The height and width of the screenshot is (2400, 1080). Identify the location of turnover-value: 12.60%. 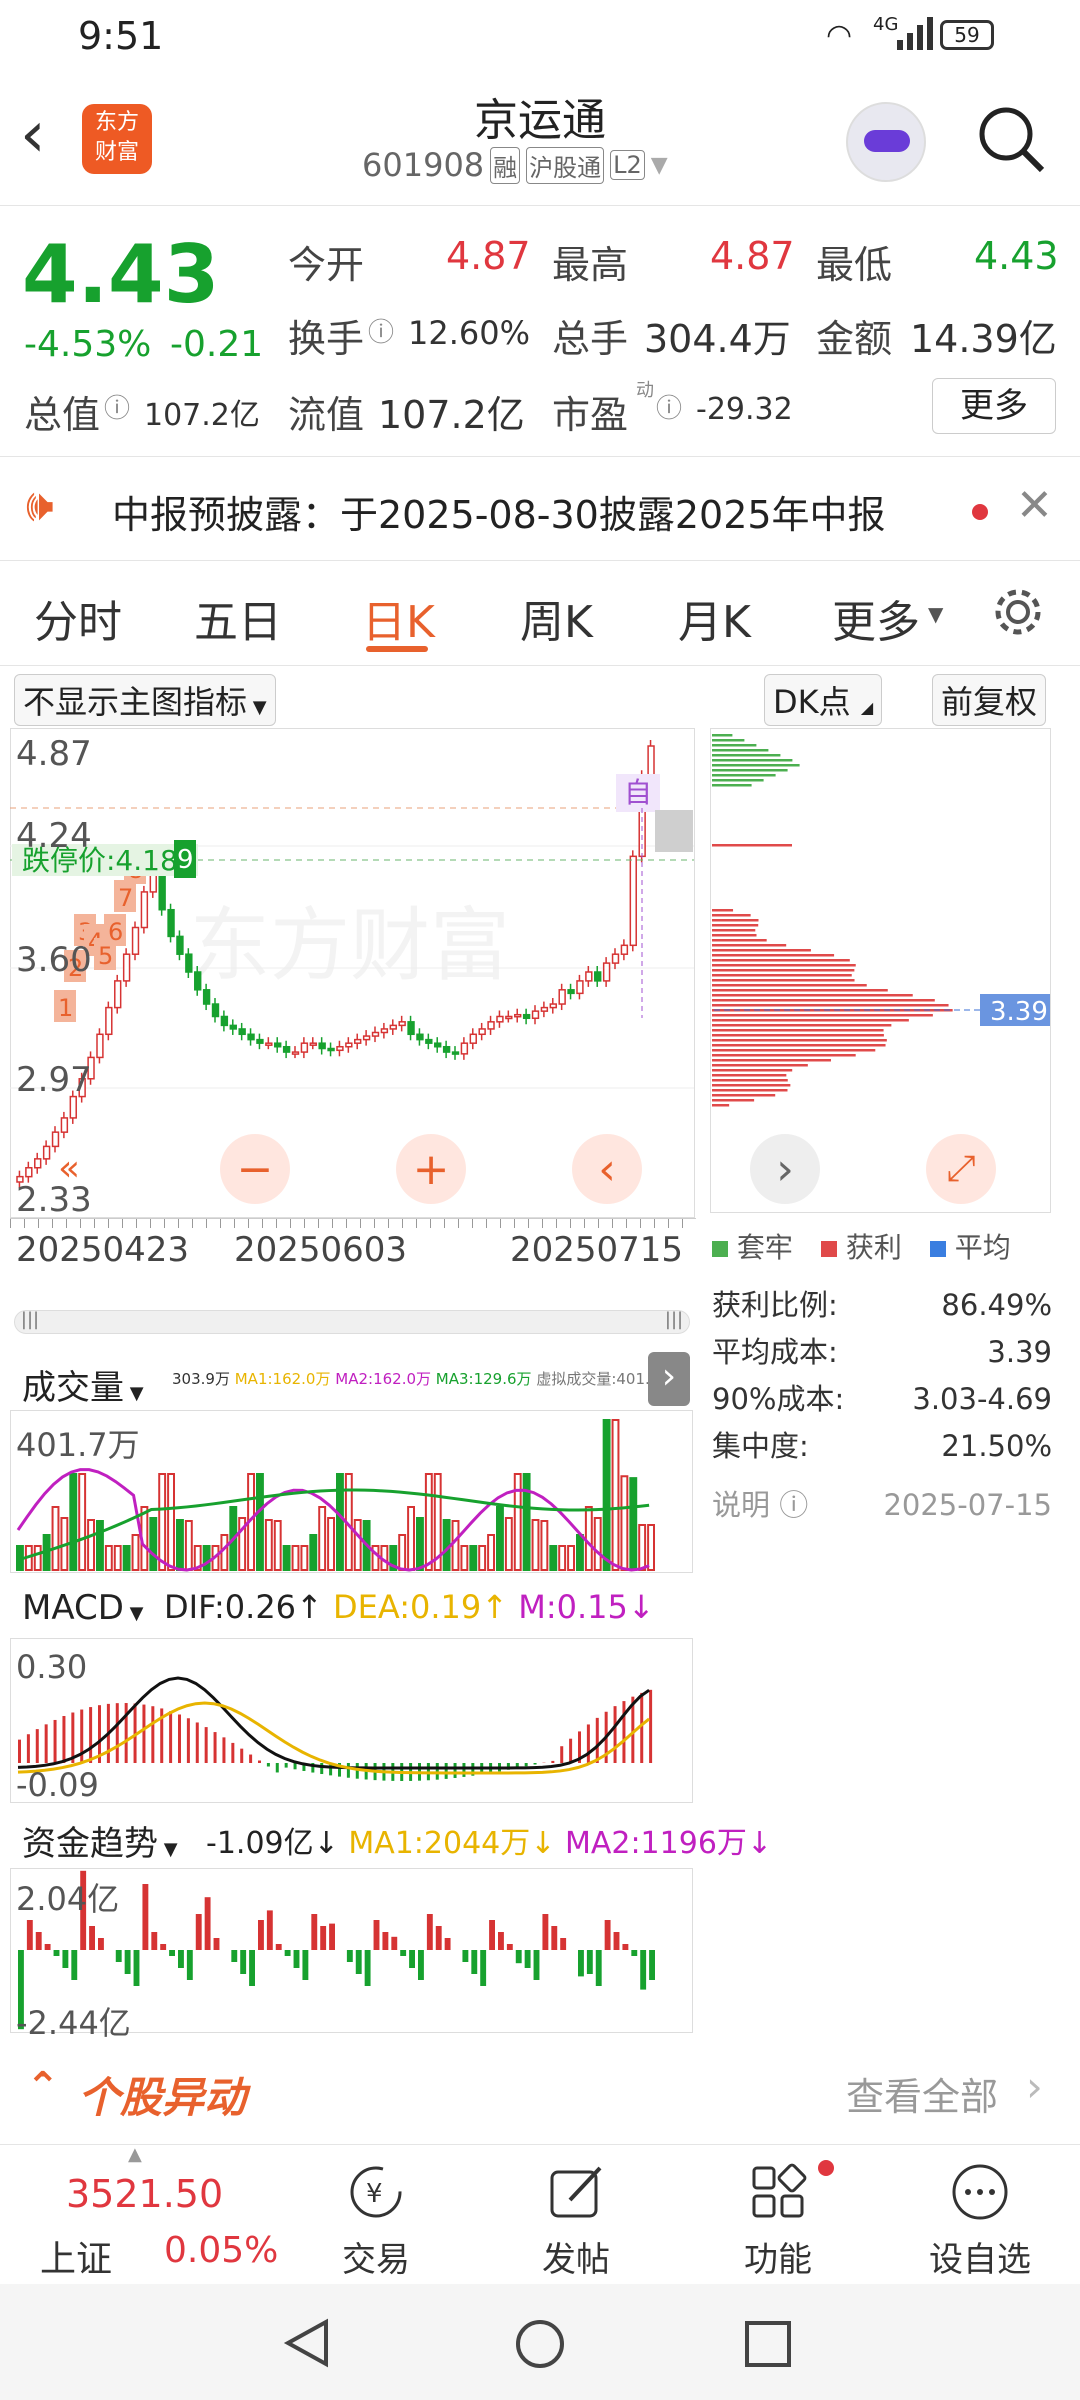
(469, 333).